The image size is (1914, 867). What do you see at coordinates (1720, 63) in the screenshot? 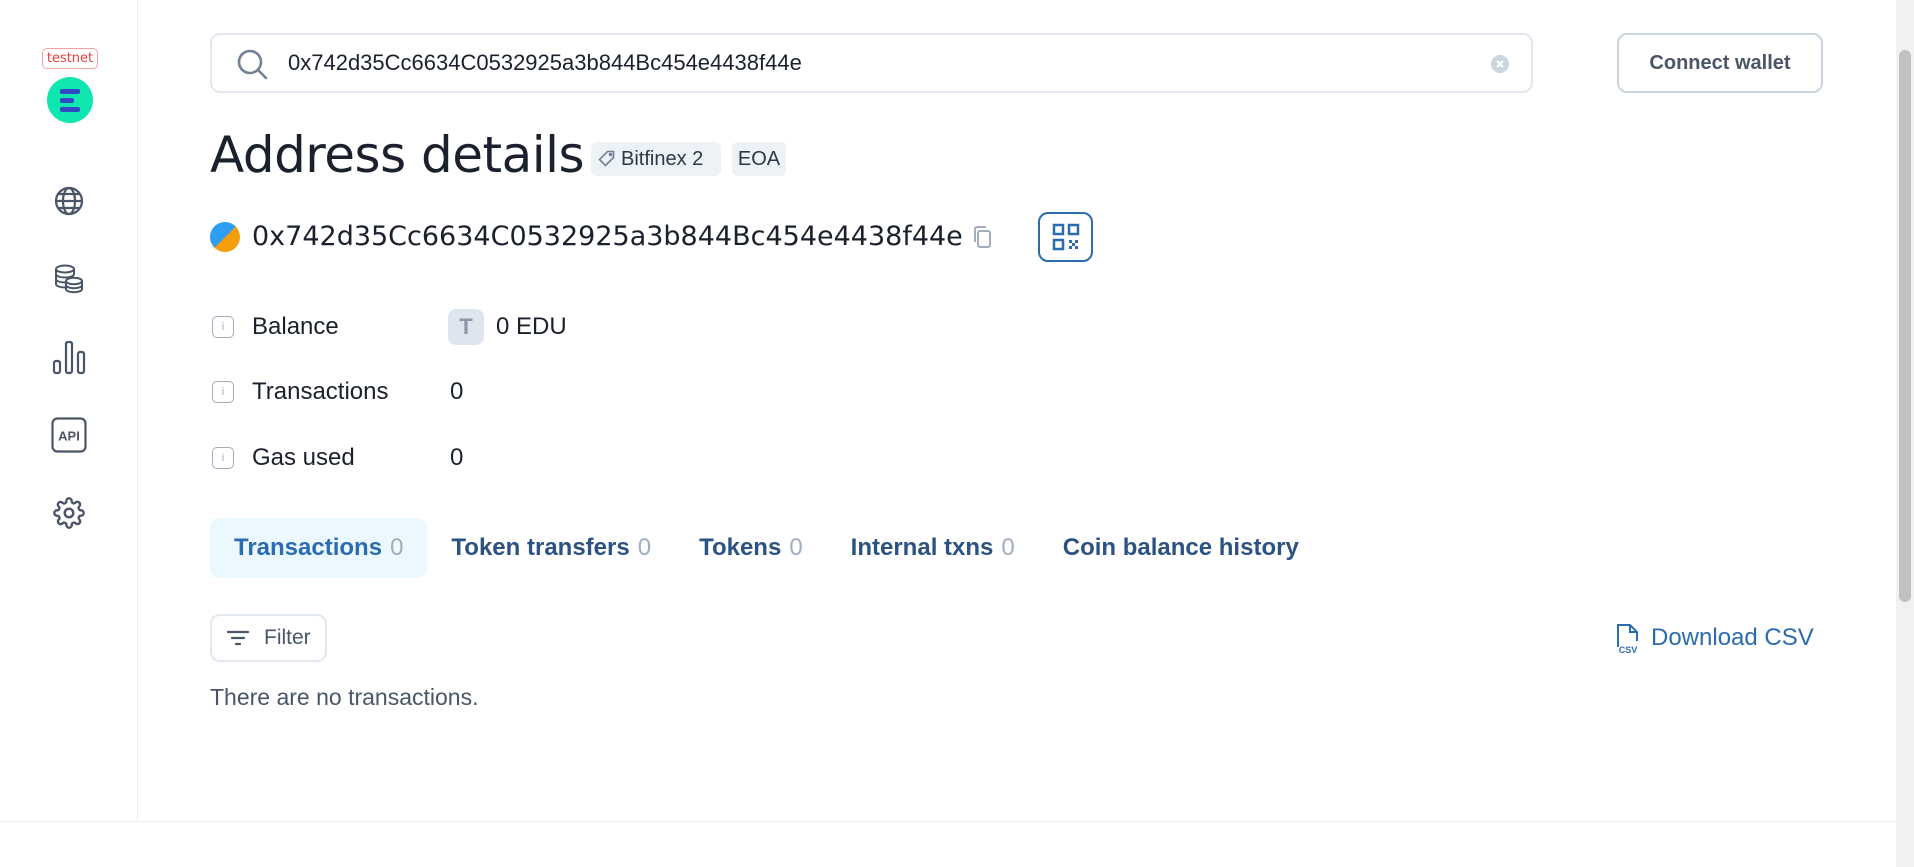
I see `connect-wallet-button: Connect wallet` at bounding box center [1720, 63].